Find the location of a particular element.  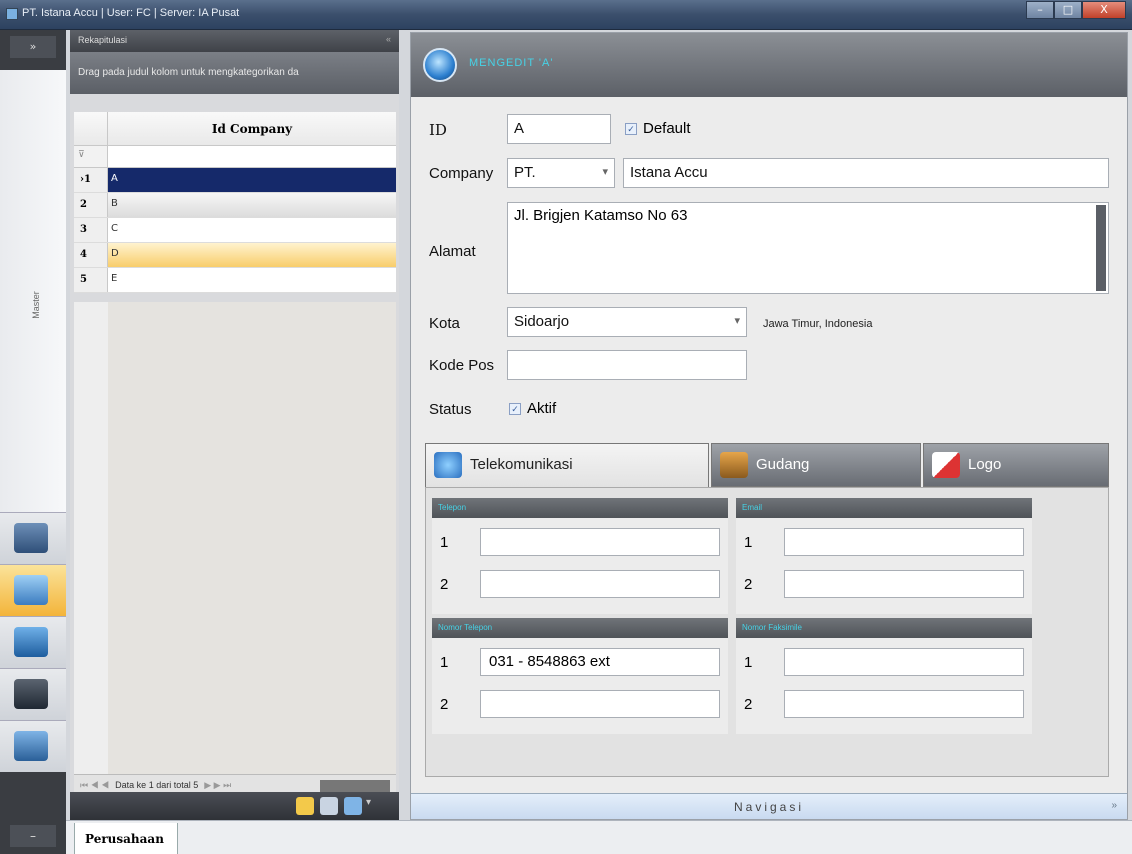

nomor-telepon-2-input is located at coordinates (600, 704).